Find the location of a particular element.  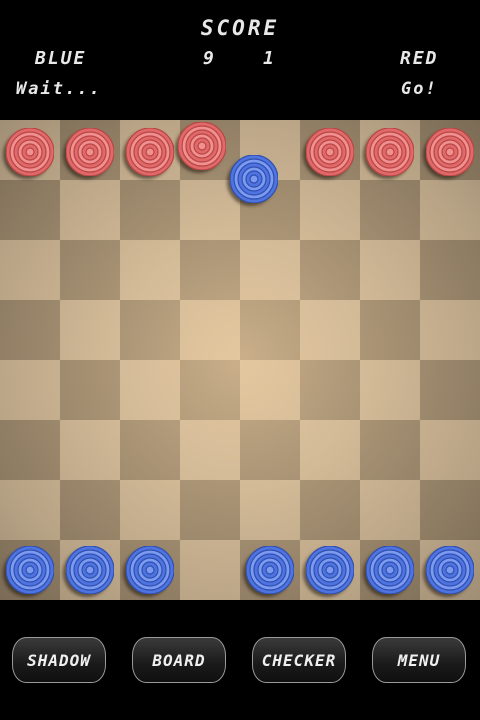

menu-button: MENU is located at coordinates (419, 660).